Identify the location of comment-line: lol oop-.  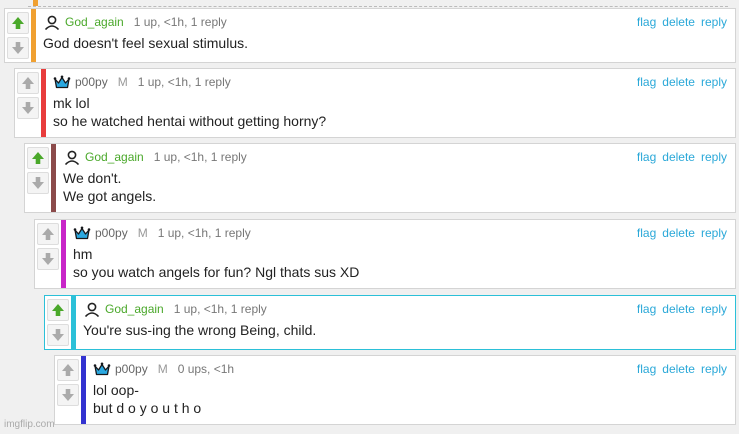
(116, 390).